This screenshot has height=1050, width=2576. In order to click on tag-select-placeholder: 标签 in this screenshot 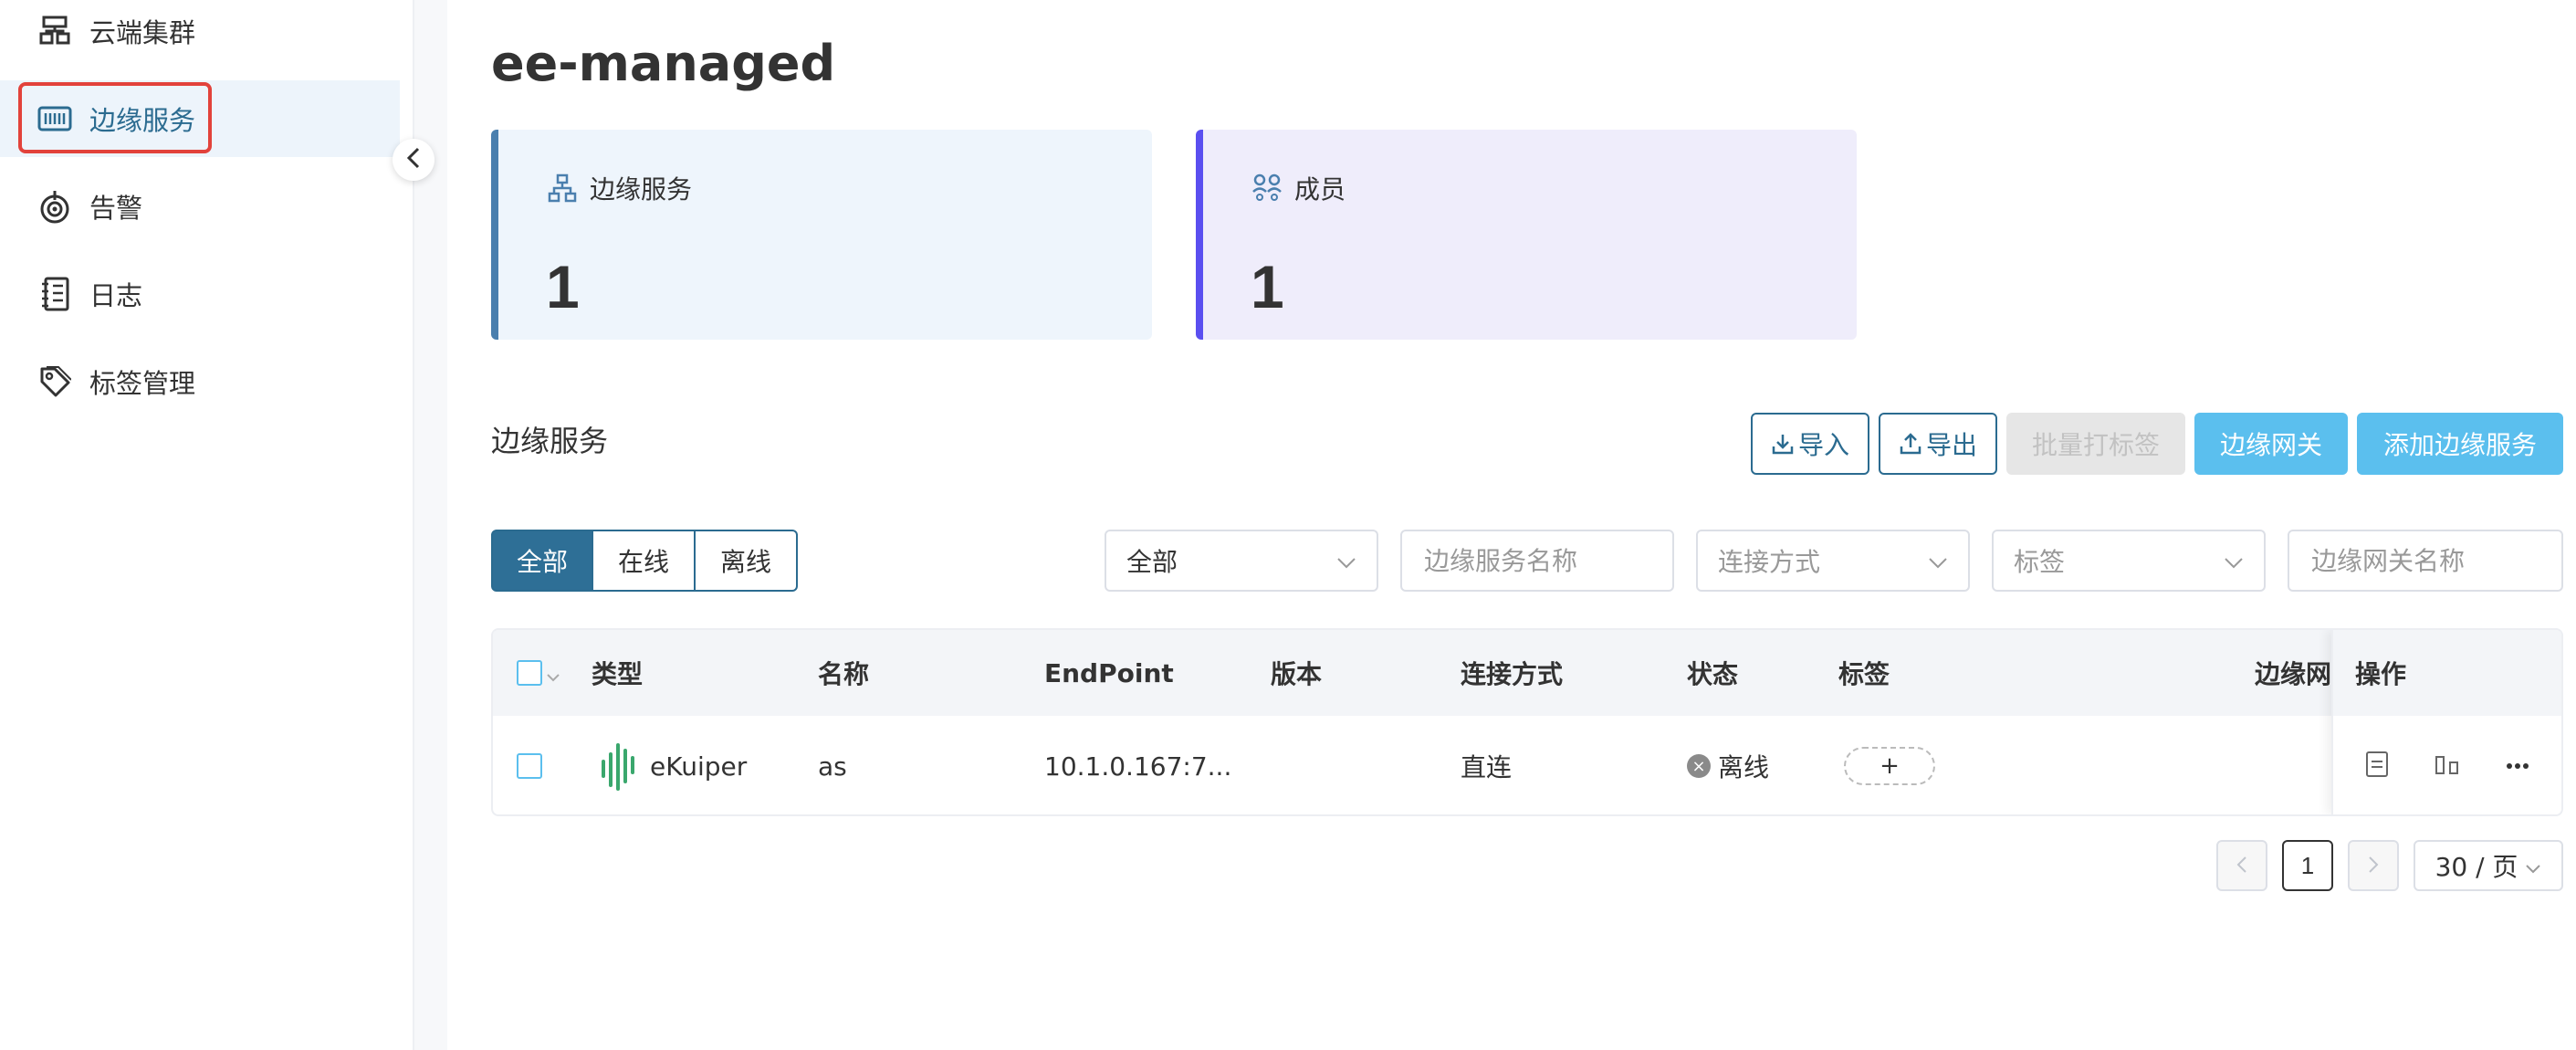, I will do `click(2040, 562)`.